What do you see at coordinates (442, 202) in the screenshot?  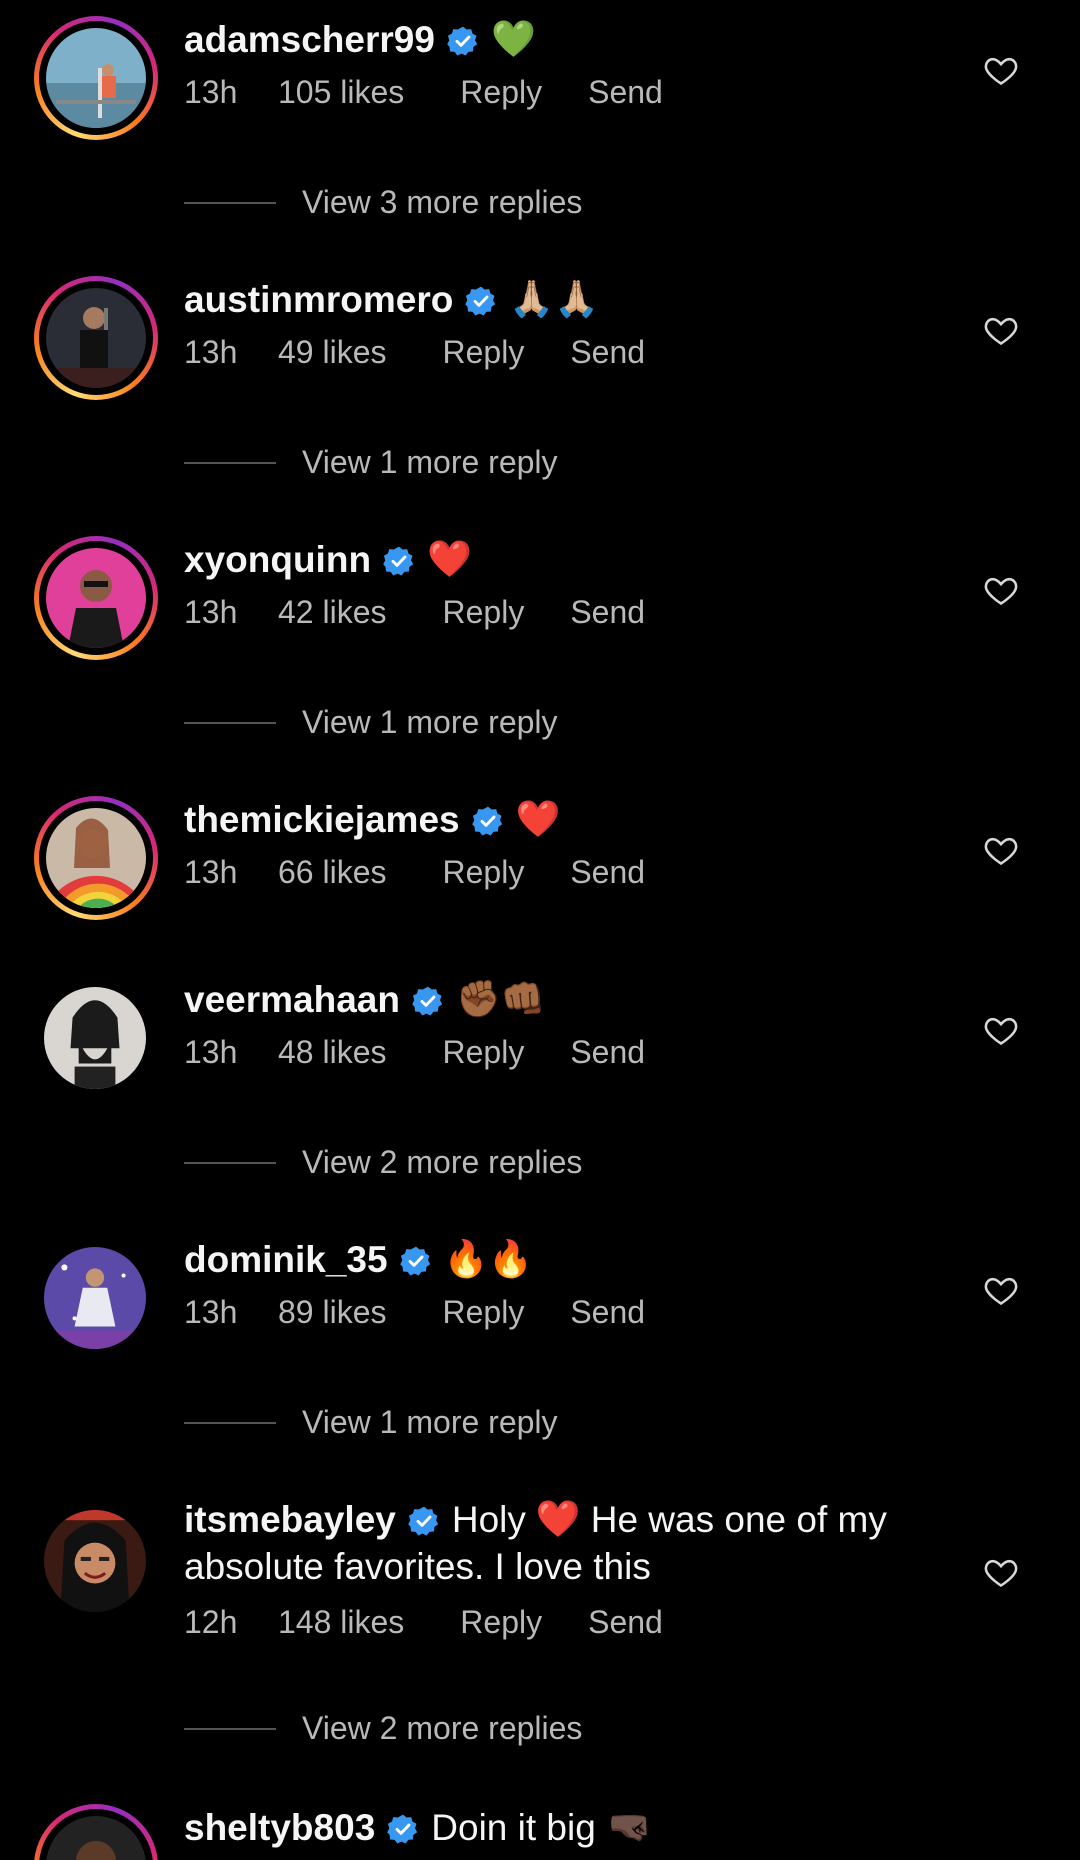 I see `view-replies-label: View 3 more replies` at bounding box center [442, 202].